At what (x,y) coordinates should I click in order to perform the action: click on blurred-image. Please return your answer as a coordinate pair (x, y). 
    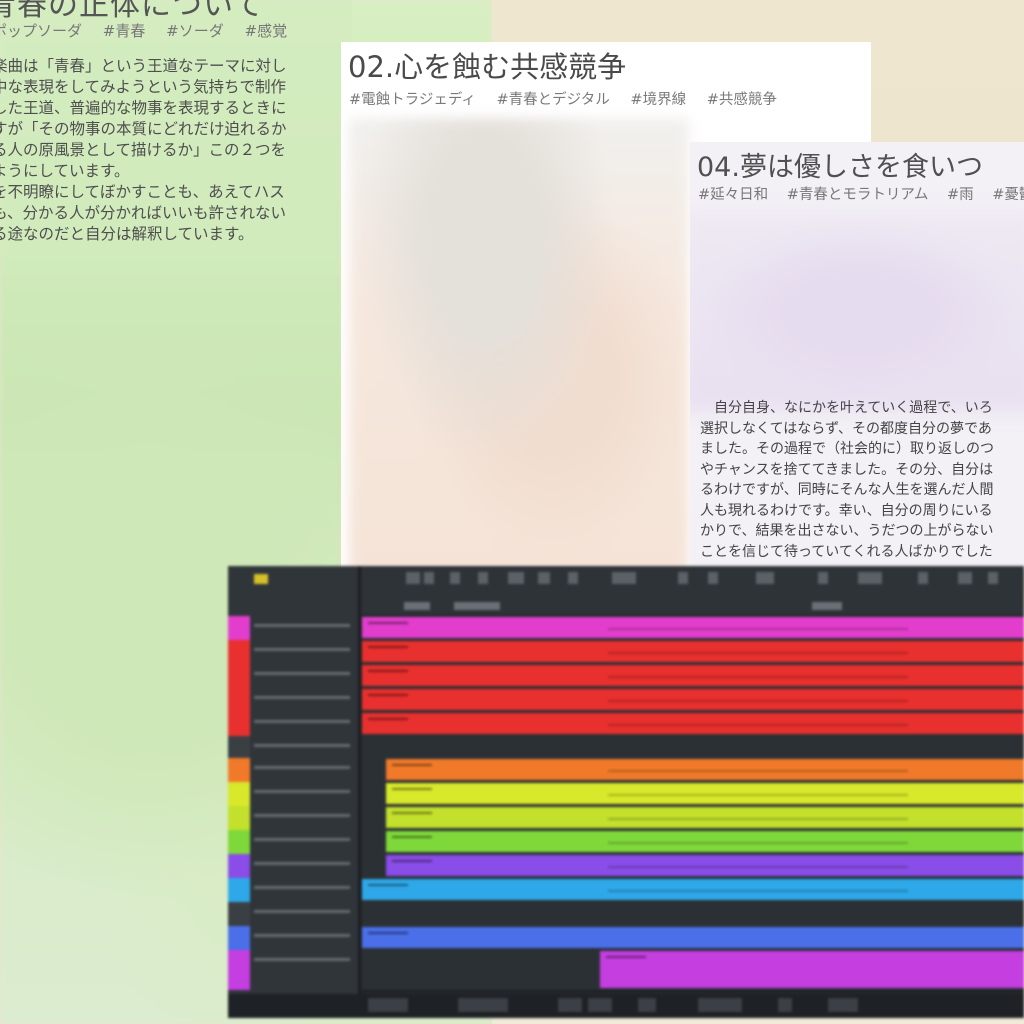
    Looking at the image, I should click on (857, 312).